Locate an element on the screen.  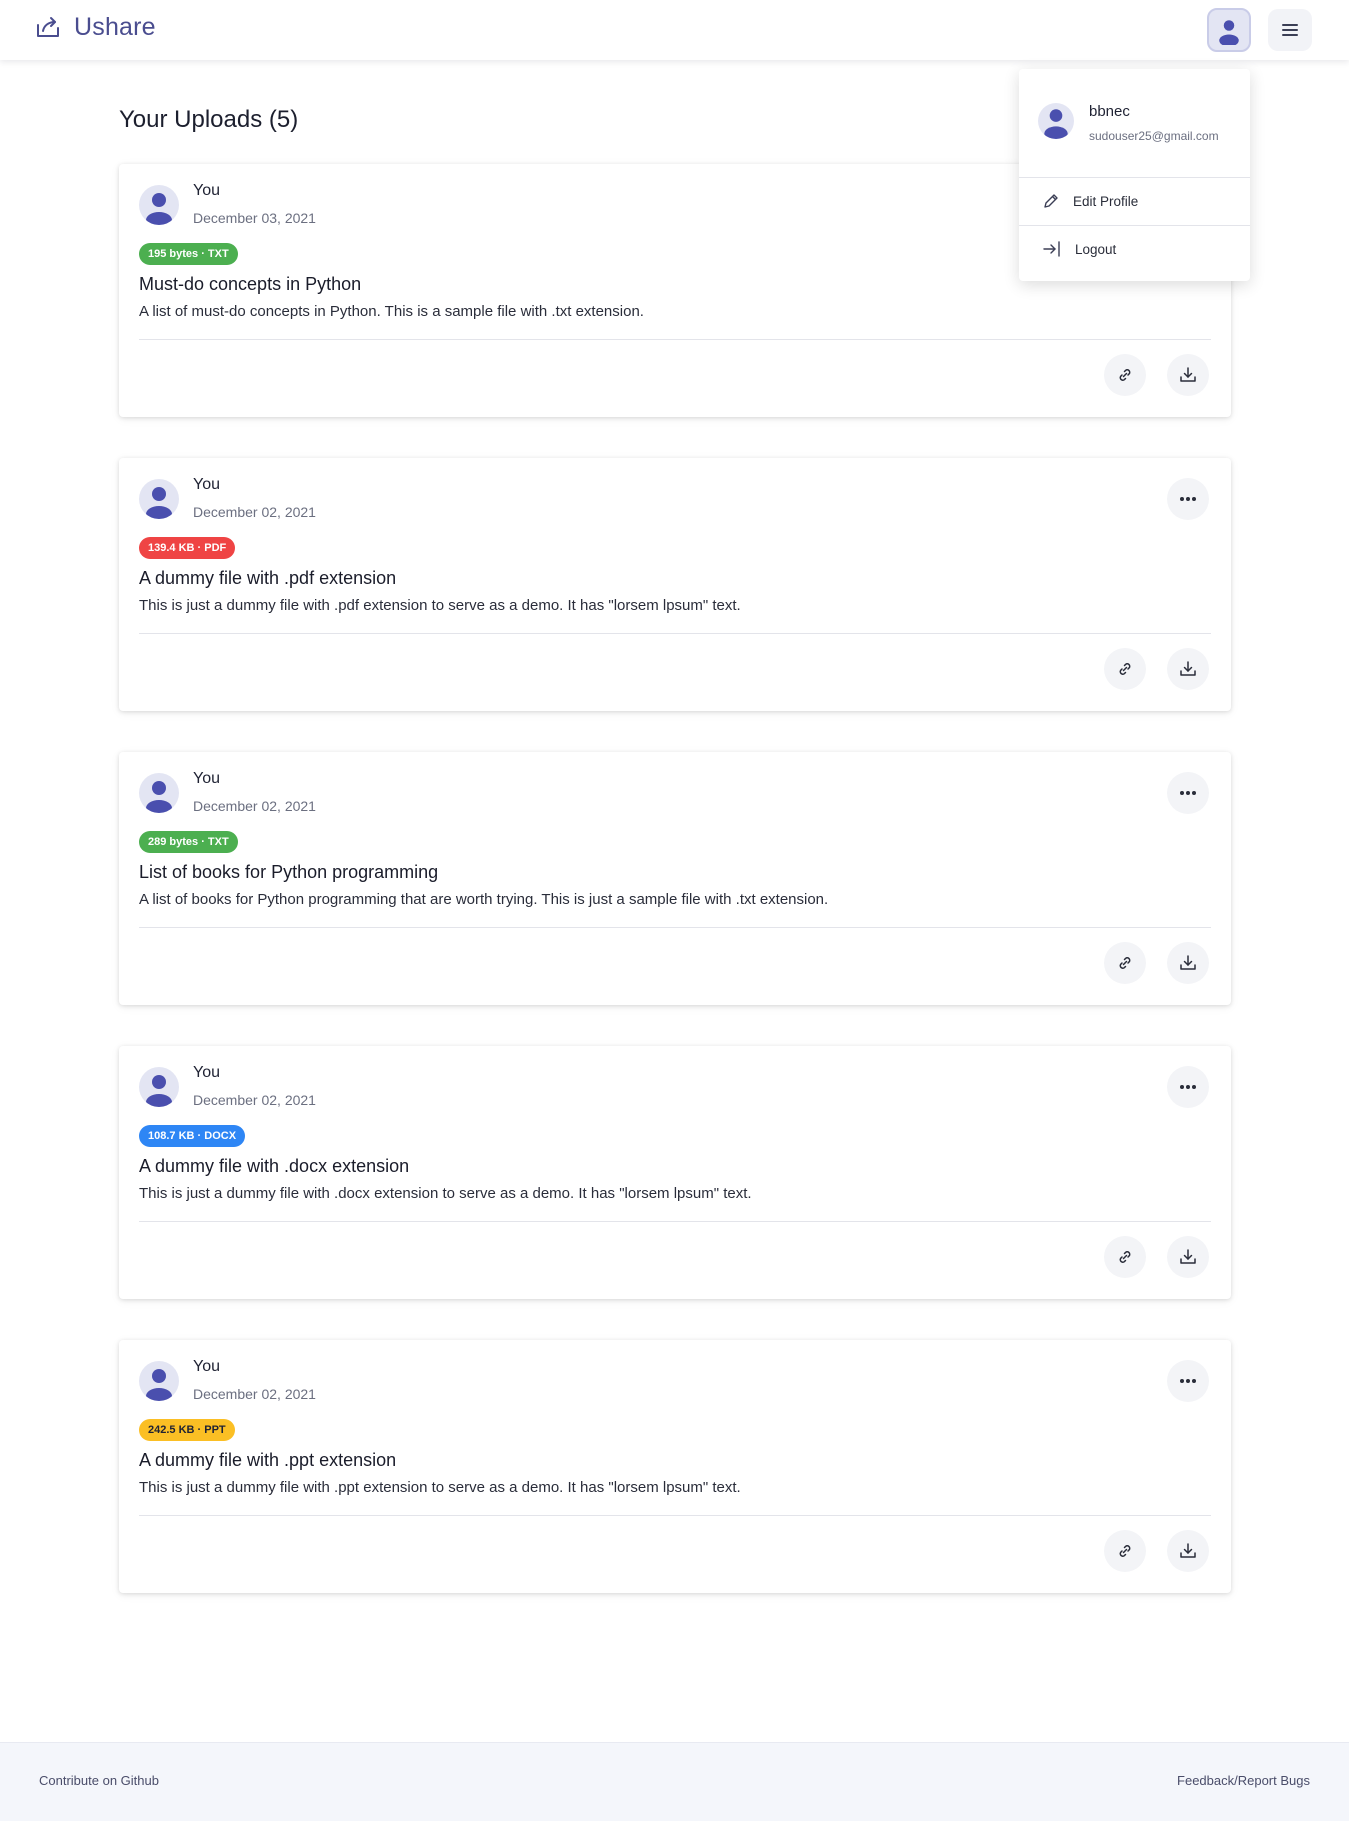
edit-profile-menu-item: Edit Profile is located at coordinates (1134, 201).